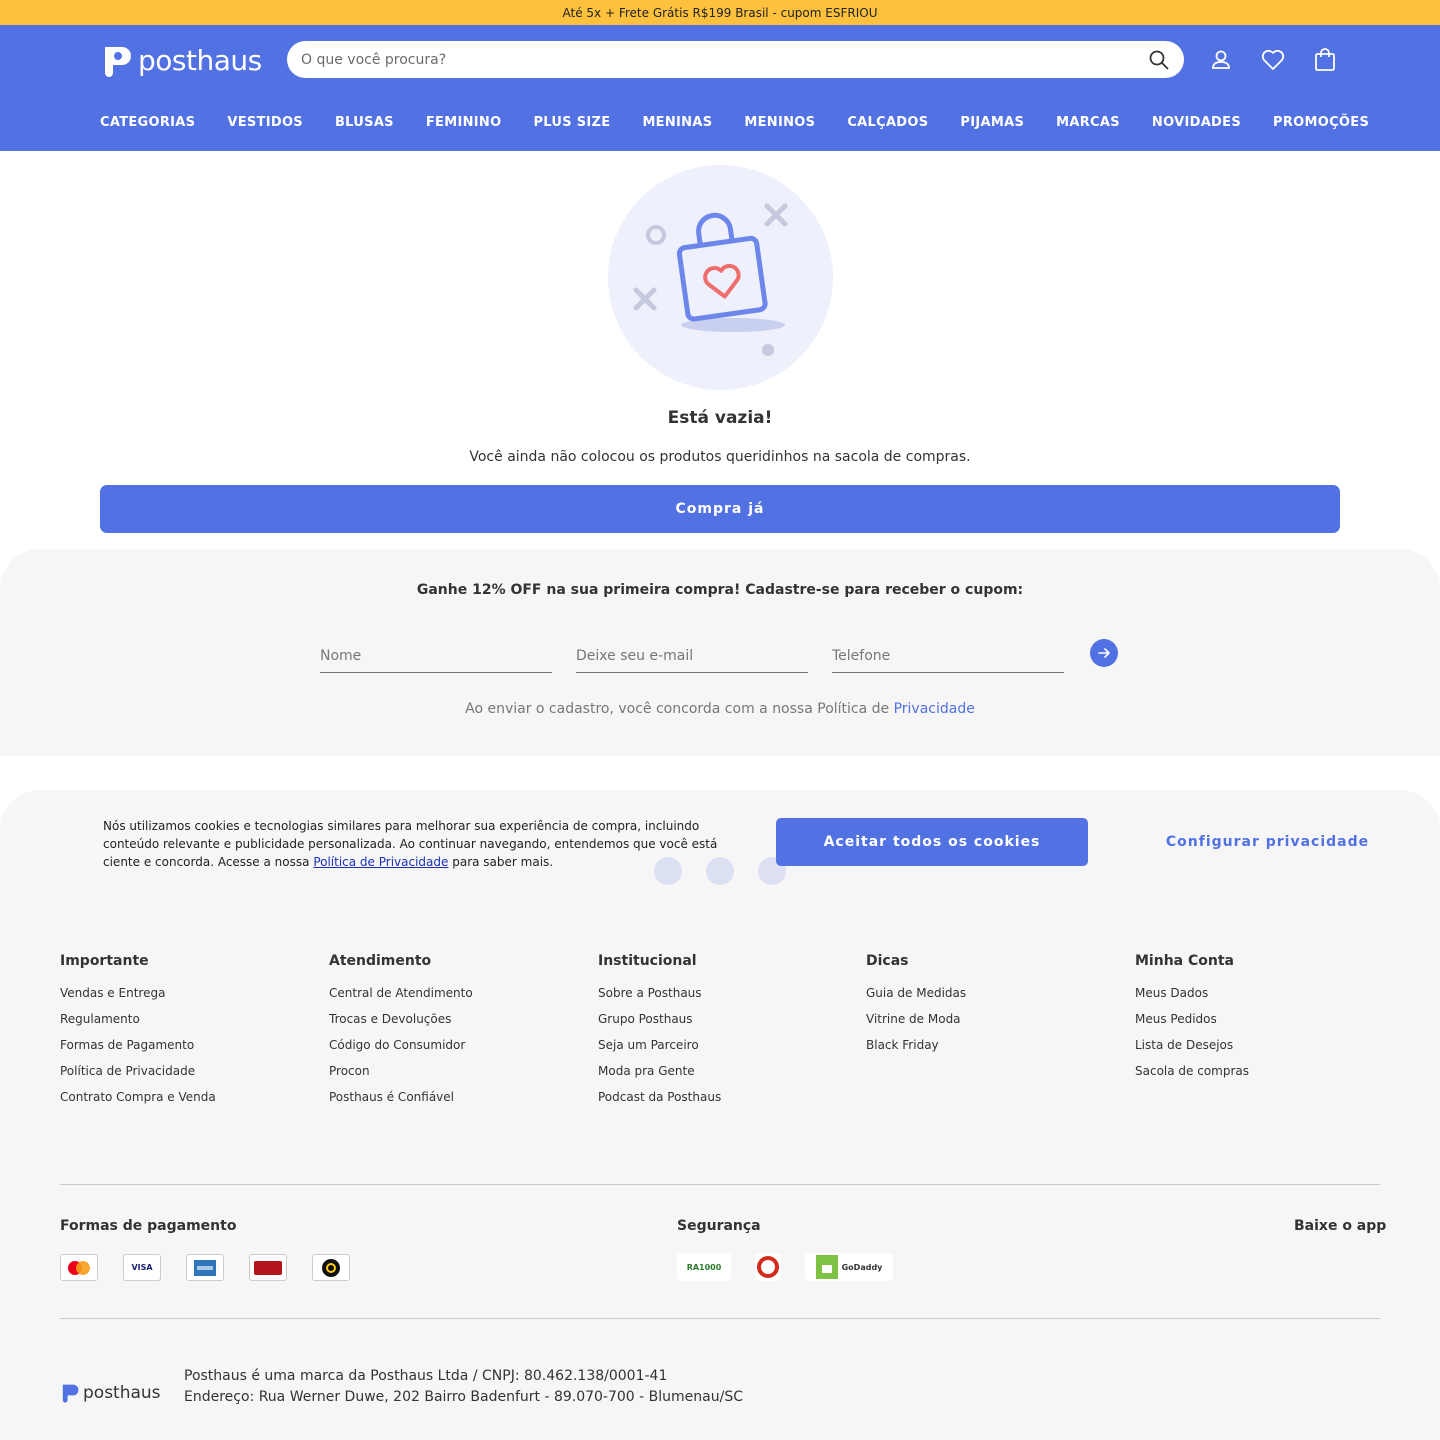  I want to click on ebit-seal, so click(768, 1267).